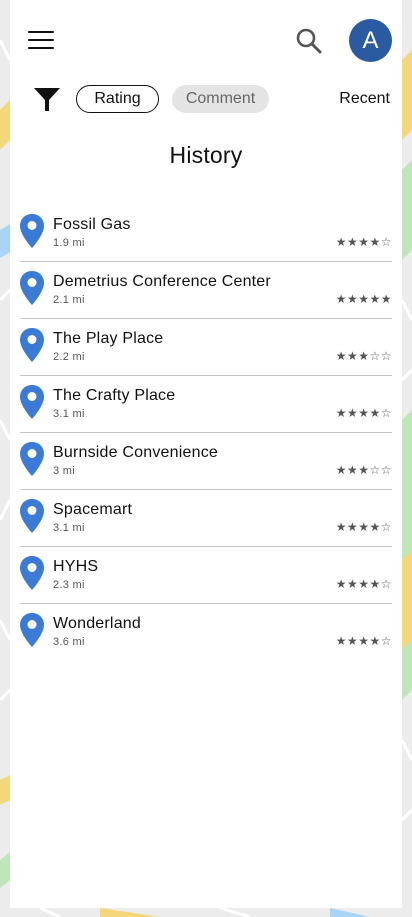 Image resolution: width=412 pixels, height=917 pixels. Describe the element at coordinates (41, 40) in the screenshot. I see `hamburger-menu-icon` at that location.